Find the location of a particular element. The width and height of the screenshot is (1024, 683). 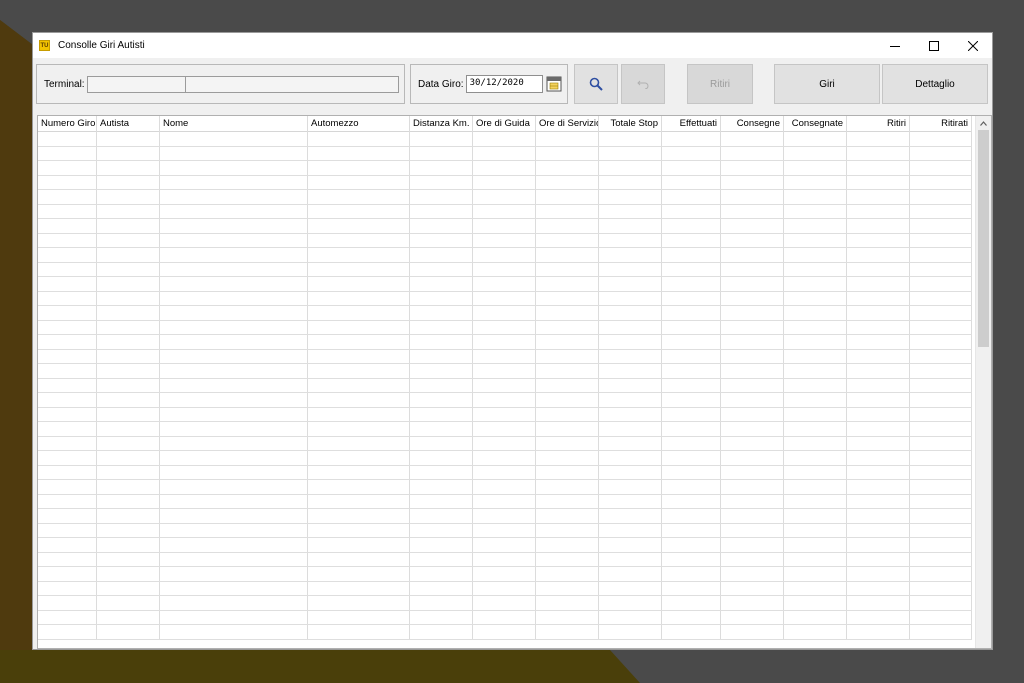

column-header: Consegne is located at coordinates (752, 124).